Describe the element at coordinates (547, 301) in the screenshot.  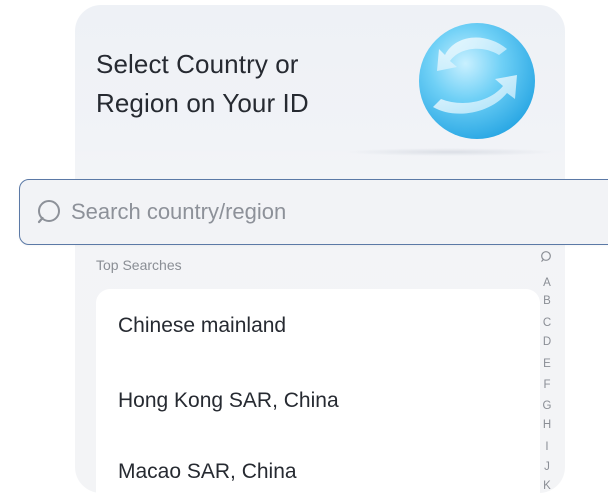
I see `index-letter-b: B` at that location.